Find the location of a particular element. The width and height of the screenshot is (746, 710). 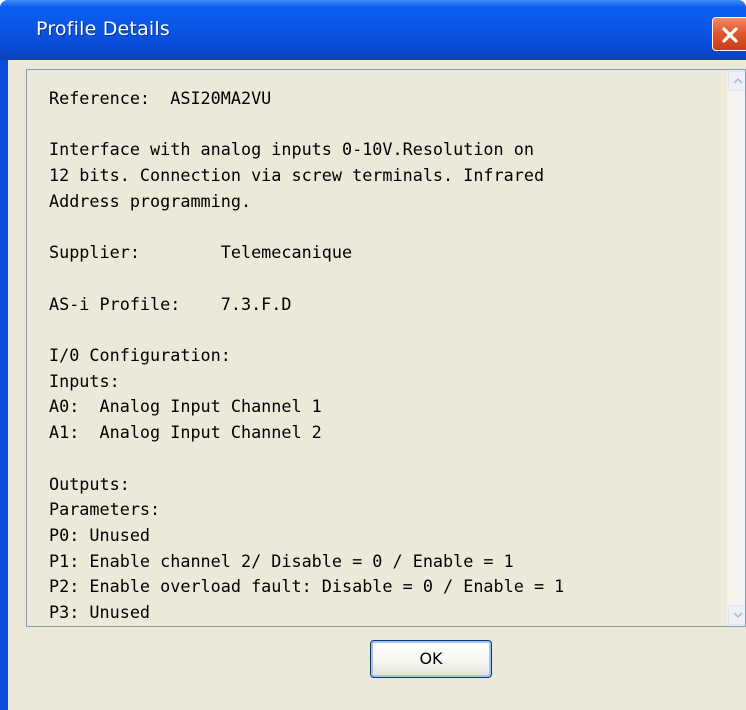

details-line: Outputs: is located at coordinates (89, 483).